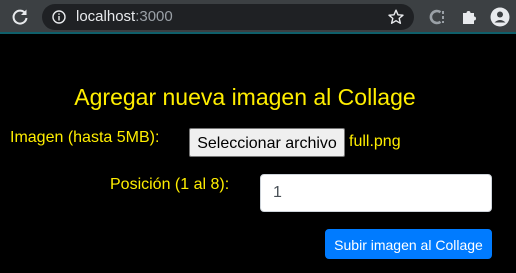 Image resolution: width=516 pixels, height=273 pixels. What do you see at coordinates (106, 16) in the screenshot?
I see `url-host: localhost` at bounding box center [106, 16].